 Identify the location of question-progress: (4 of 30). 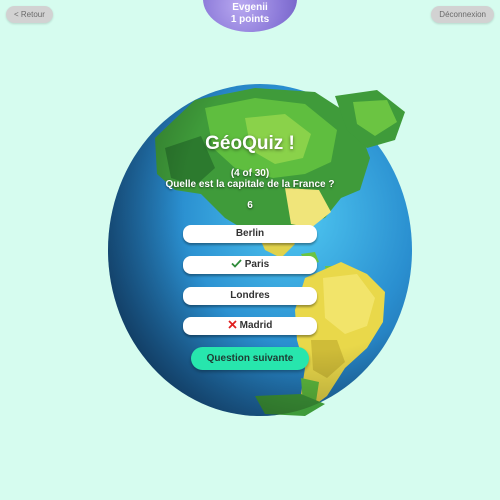
(250, 173).